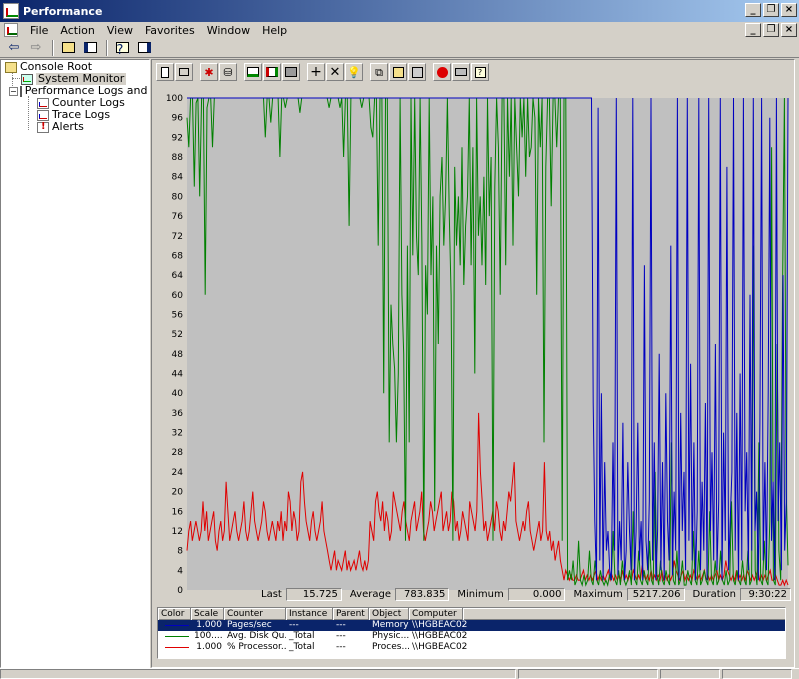  I want to click on child-close-button: ×, so click(789, 30).